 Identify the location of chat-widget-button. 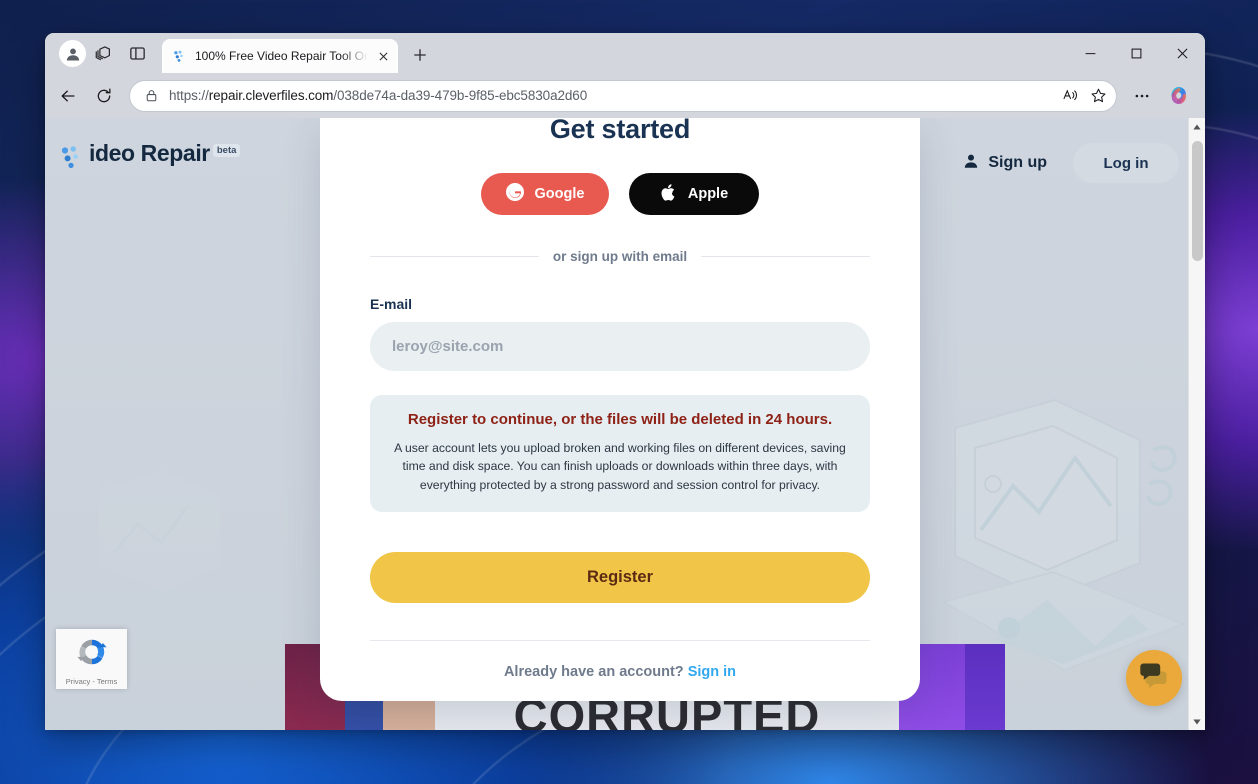
(1154, 678).